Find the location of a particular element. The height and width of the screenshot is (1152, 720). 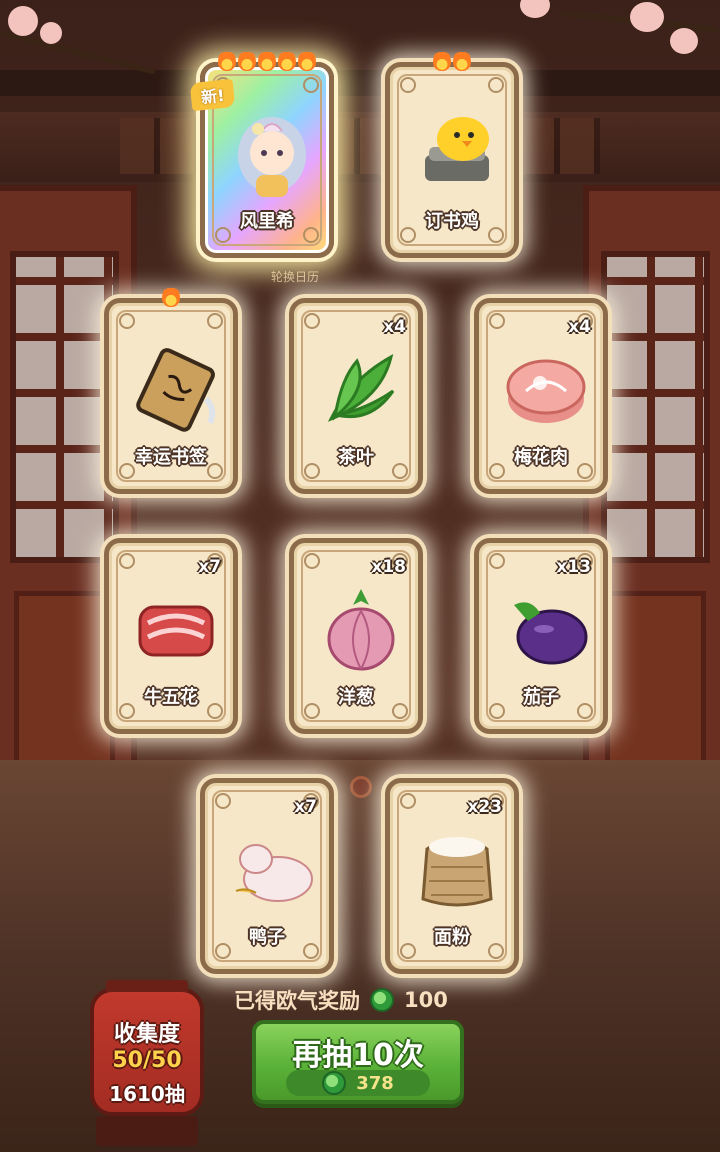

card-quantity: x18 is located at coordinates (388, 567).